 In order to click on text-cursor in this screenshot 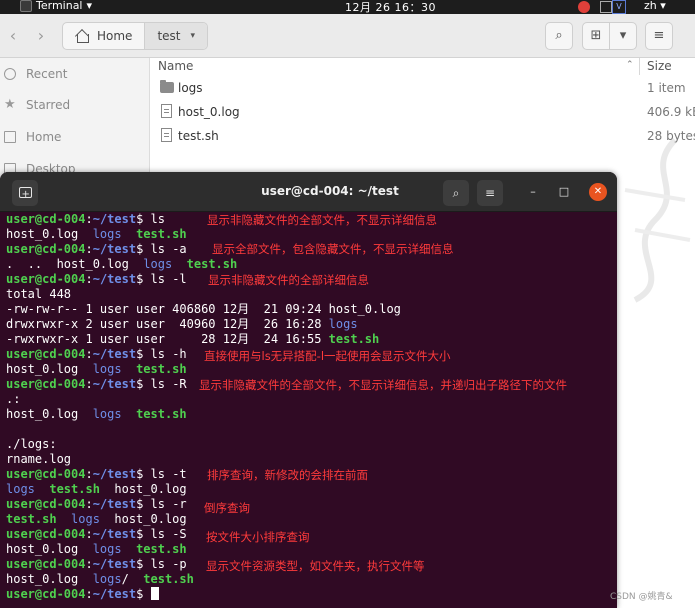, I will do `click(154, 593)`.